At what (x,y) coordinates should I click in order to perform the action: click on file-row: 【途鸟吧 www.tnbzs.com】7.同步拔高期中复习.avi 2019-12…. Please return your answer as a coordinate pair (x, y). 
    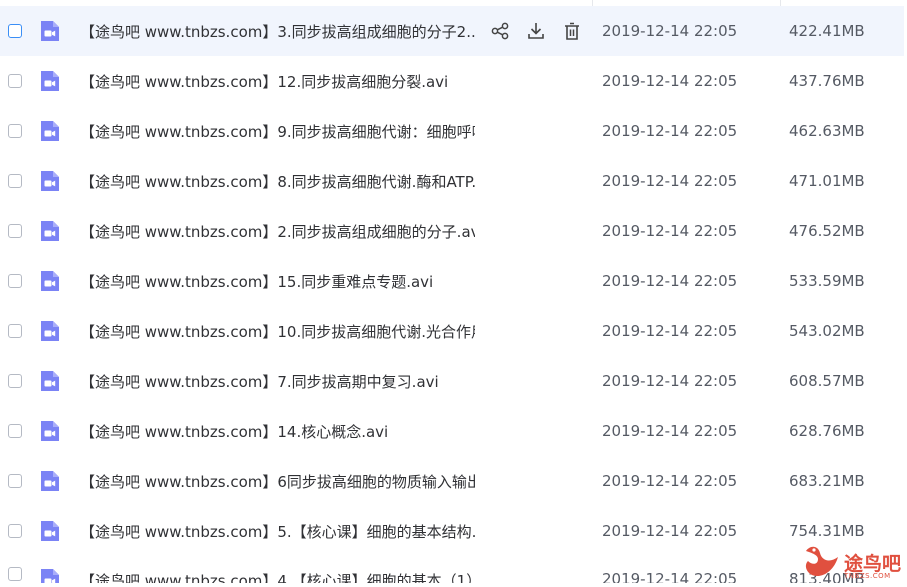
    Looking at the image, I should click on (453, 381).